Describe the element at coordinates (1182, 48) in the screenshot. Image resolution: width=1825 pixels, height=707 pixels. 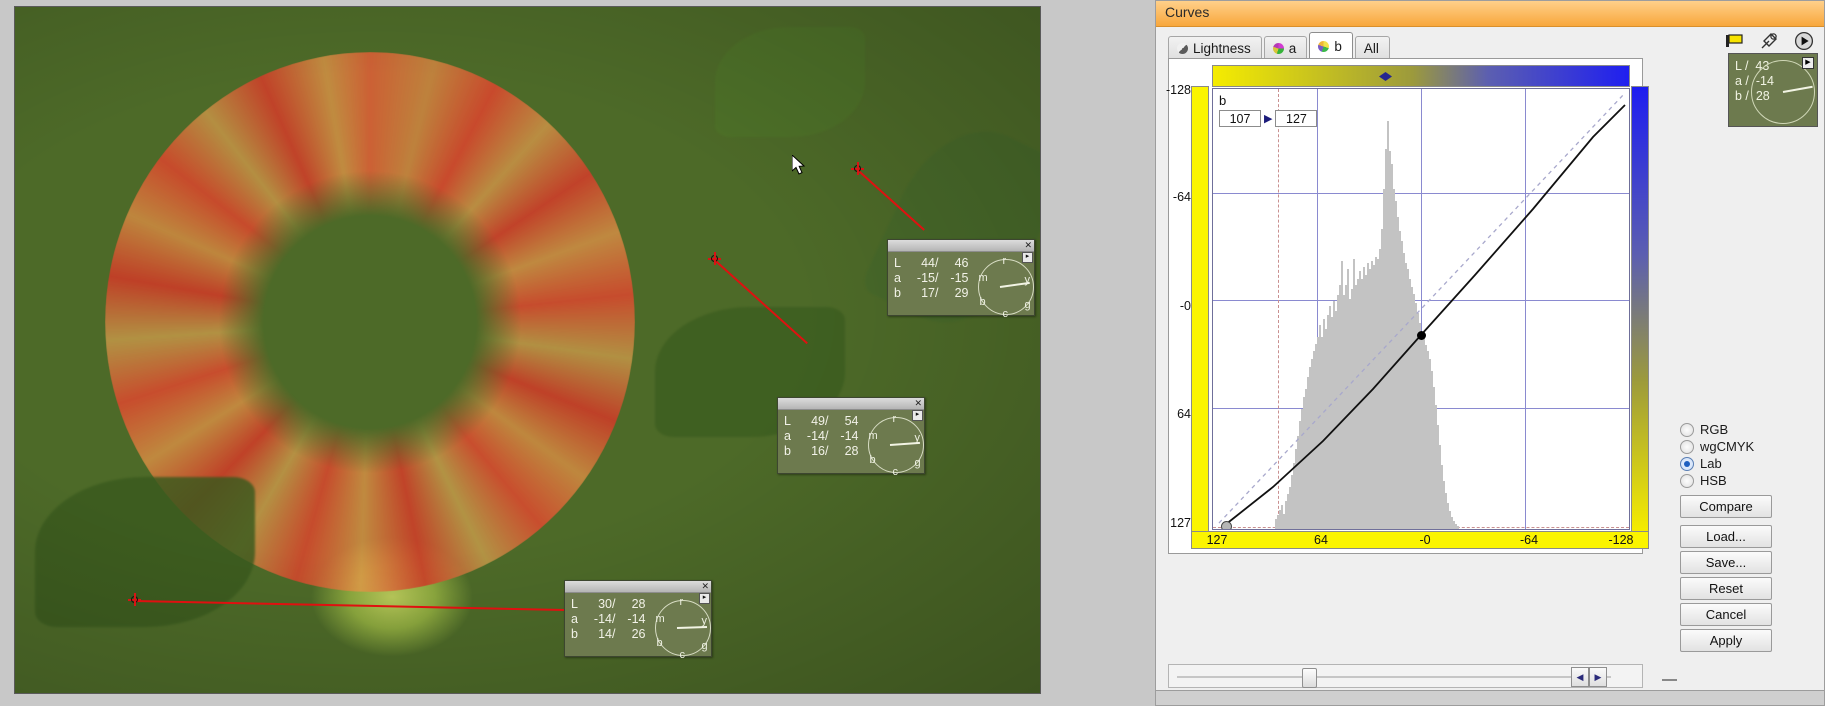
I see `lightness-swatch-icon` at that location.